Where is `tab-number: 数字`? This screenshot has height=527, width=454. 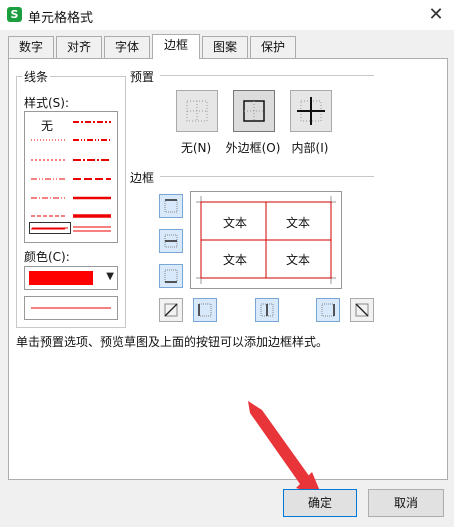 tab-number: 数字 is located at coordinates (31, 47).